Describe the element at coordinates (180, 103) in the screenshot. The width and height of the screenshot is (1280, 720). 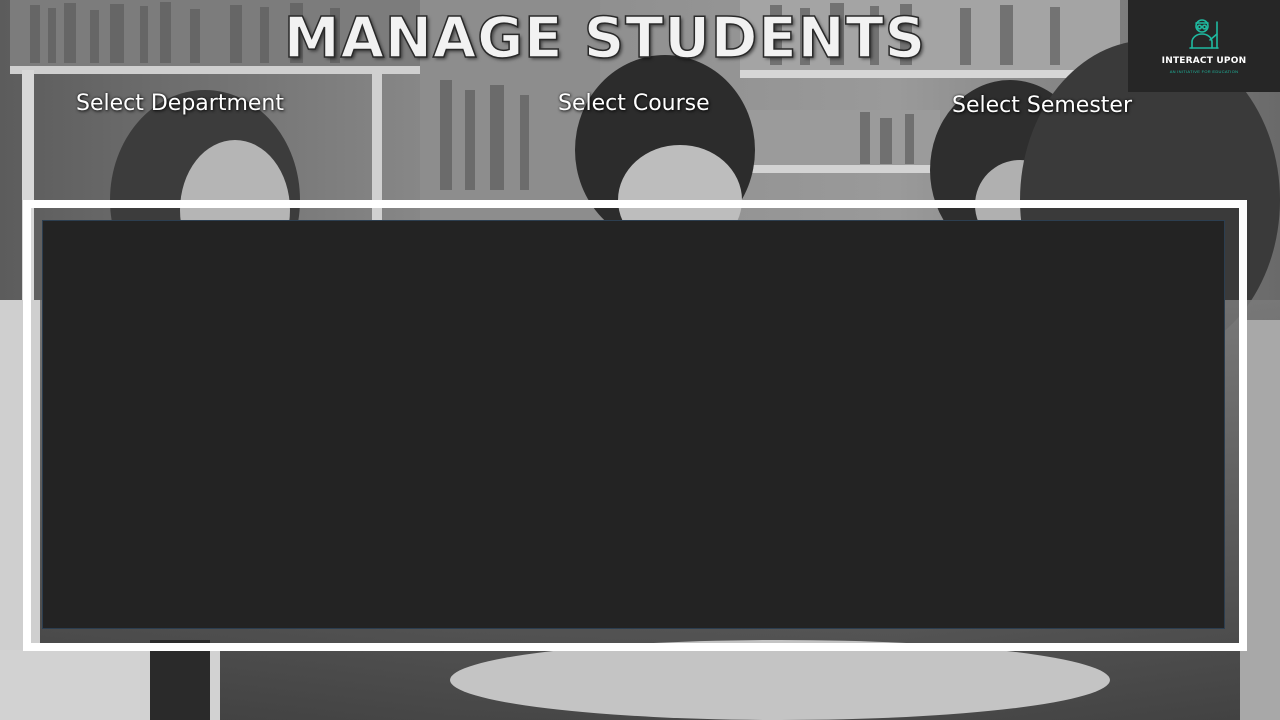
I see `department-selector: Select Department` at that location.